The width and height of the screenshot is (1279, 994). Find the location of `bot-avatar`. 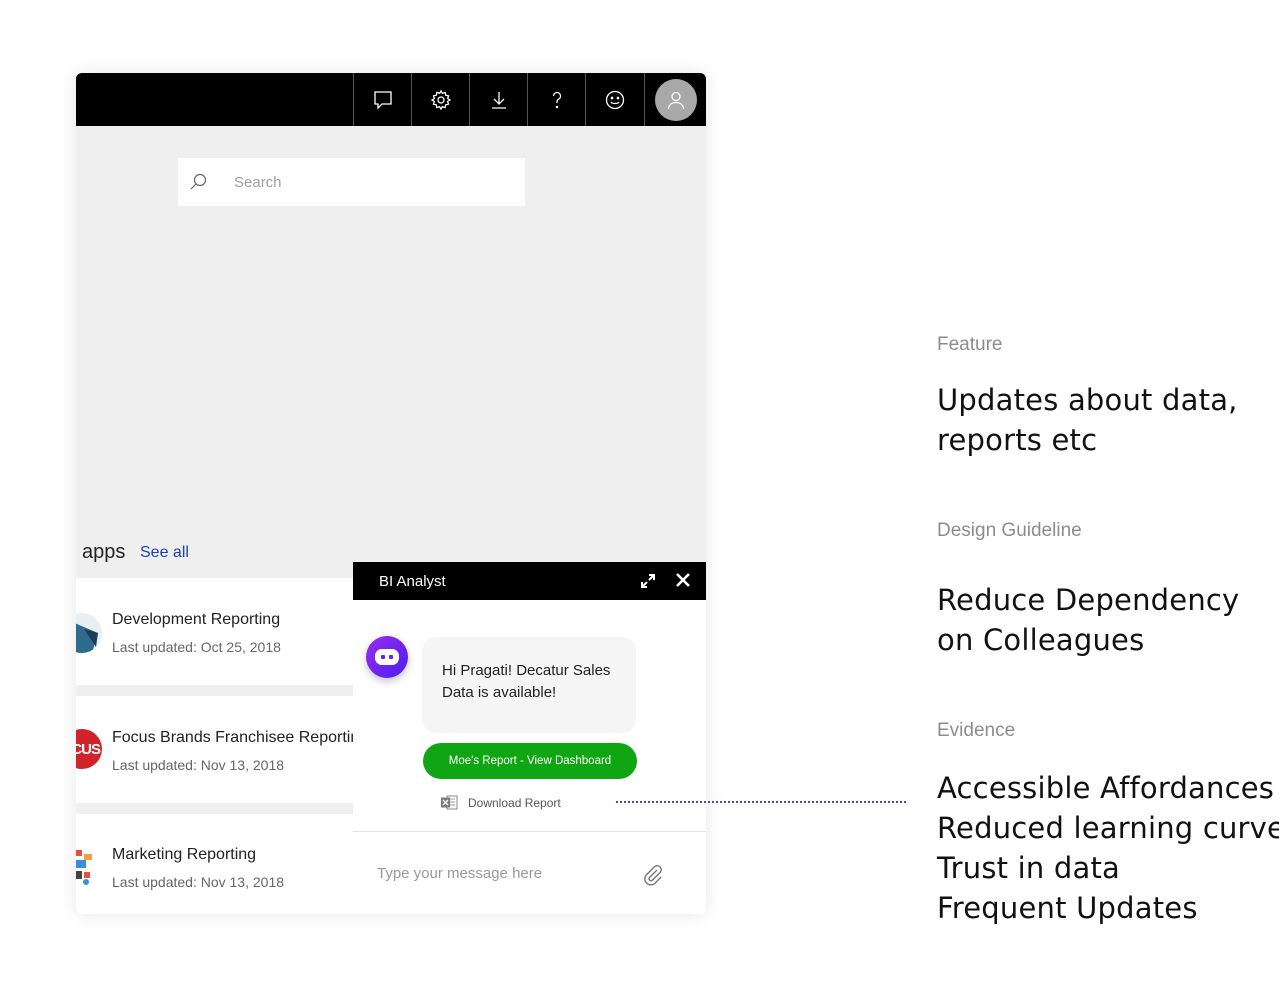

bot-avatar is located at coordinates (387, 657).